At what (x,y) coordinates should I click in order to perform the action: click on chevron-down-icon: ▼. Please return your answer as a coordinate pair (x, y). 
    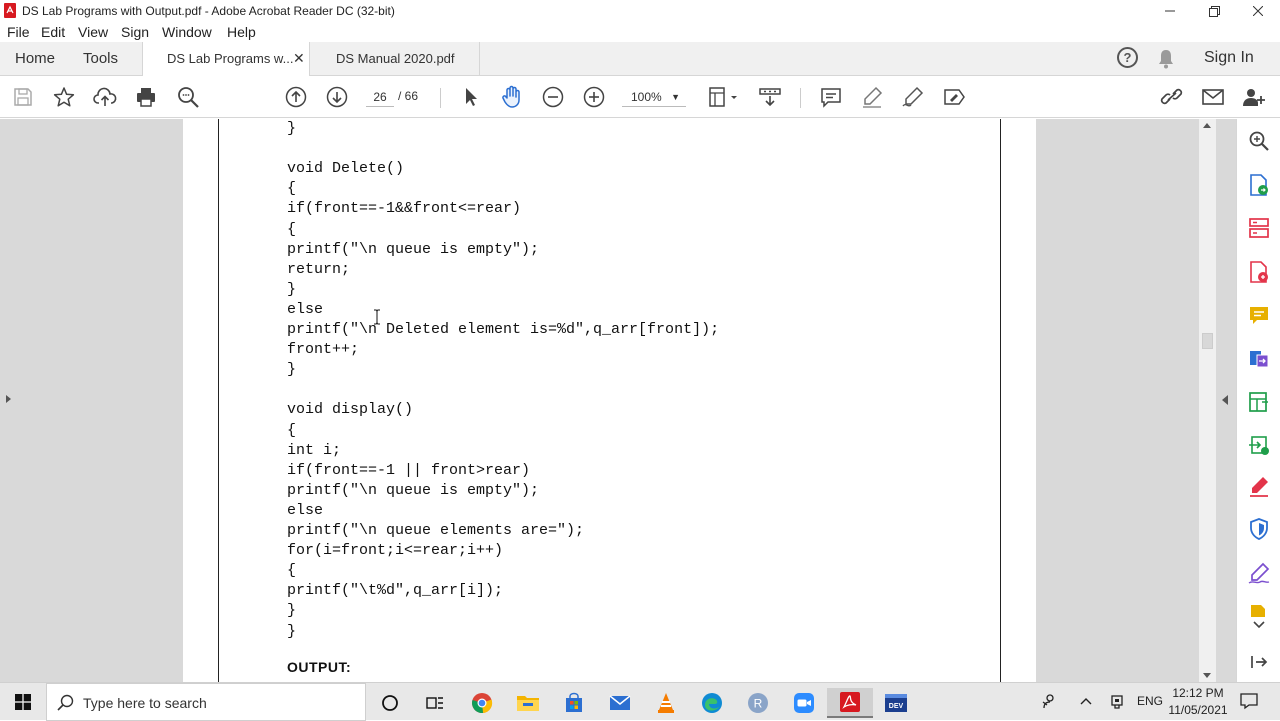
    Looking at the image, I should click on (675, 97).